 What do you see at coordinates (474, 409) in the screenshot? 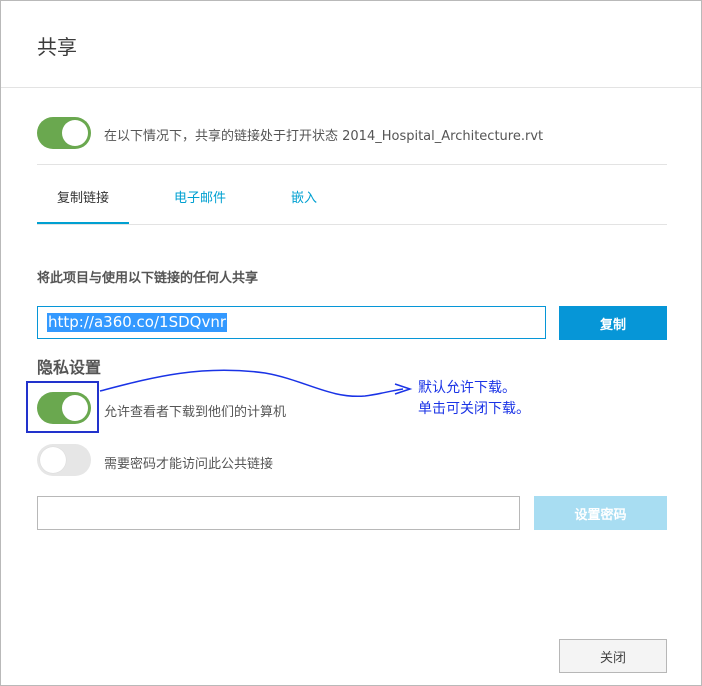
I see `annotation-line-2: 单击可关闭下载。` at bounding box center [474, 409].